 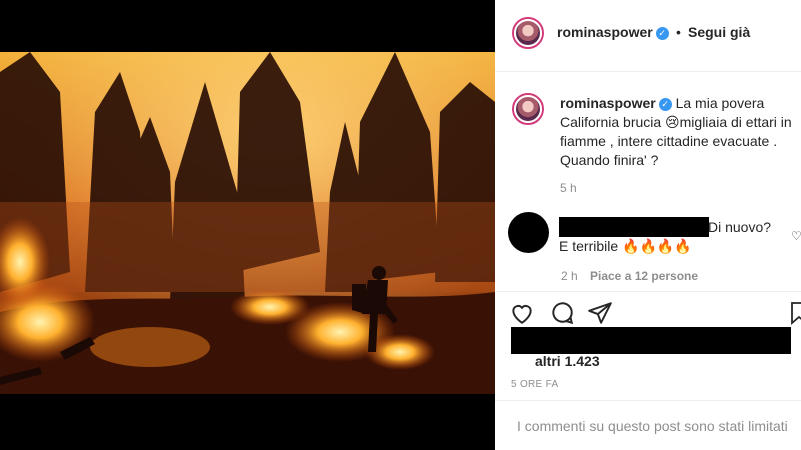 I want to click on comment-likes: Piace a 12 persone, so click(x=644, y=276).